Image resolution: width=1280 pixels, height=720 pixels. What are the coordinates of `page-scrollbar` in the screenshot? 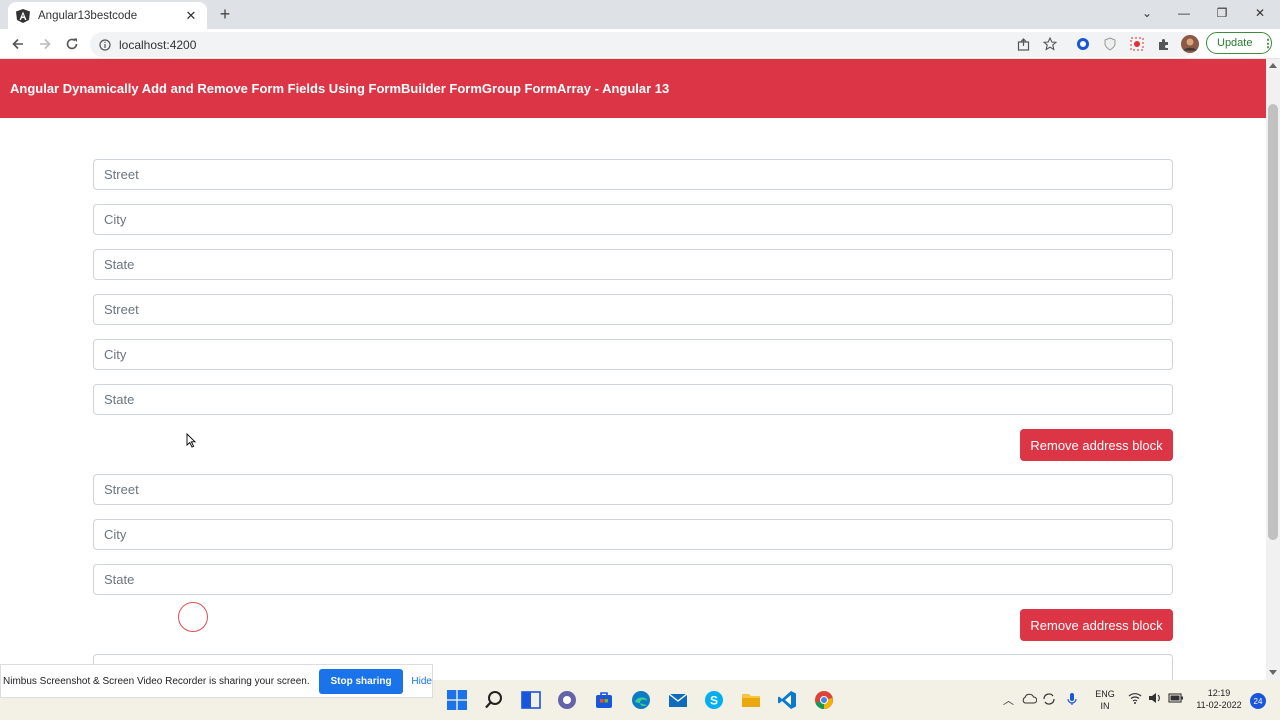 It's located at (1273, 369).